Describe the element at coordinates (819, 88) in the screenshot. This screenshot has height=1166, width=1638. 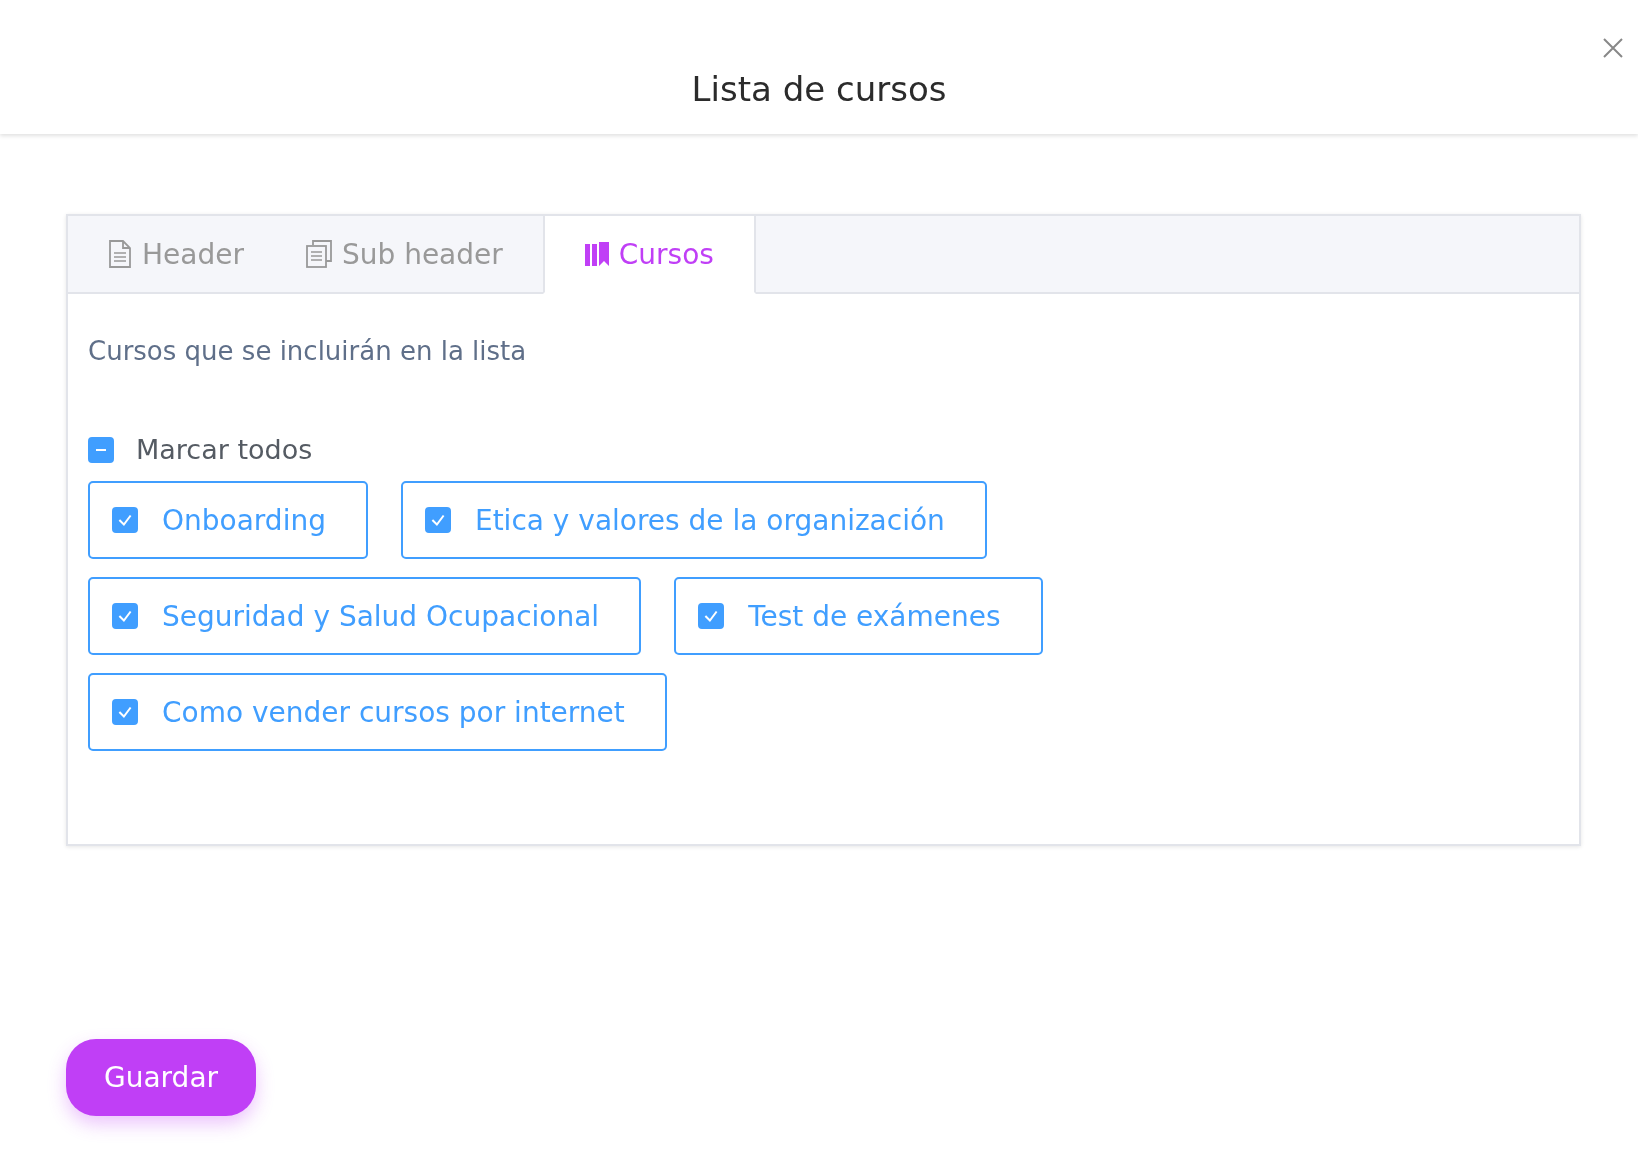
I see `dialog-title: Lista de cursos` at that location.